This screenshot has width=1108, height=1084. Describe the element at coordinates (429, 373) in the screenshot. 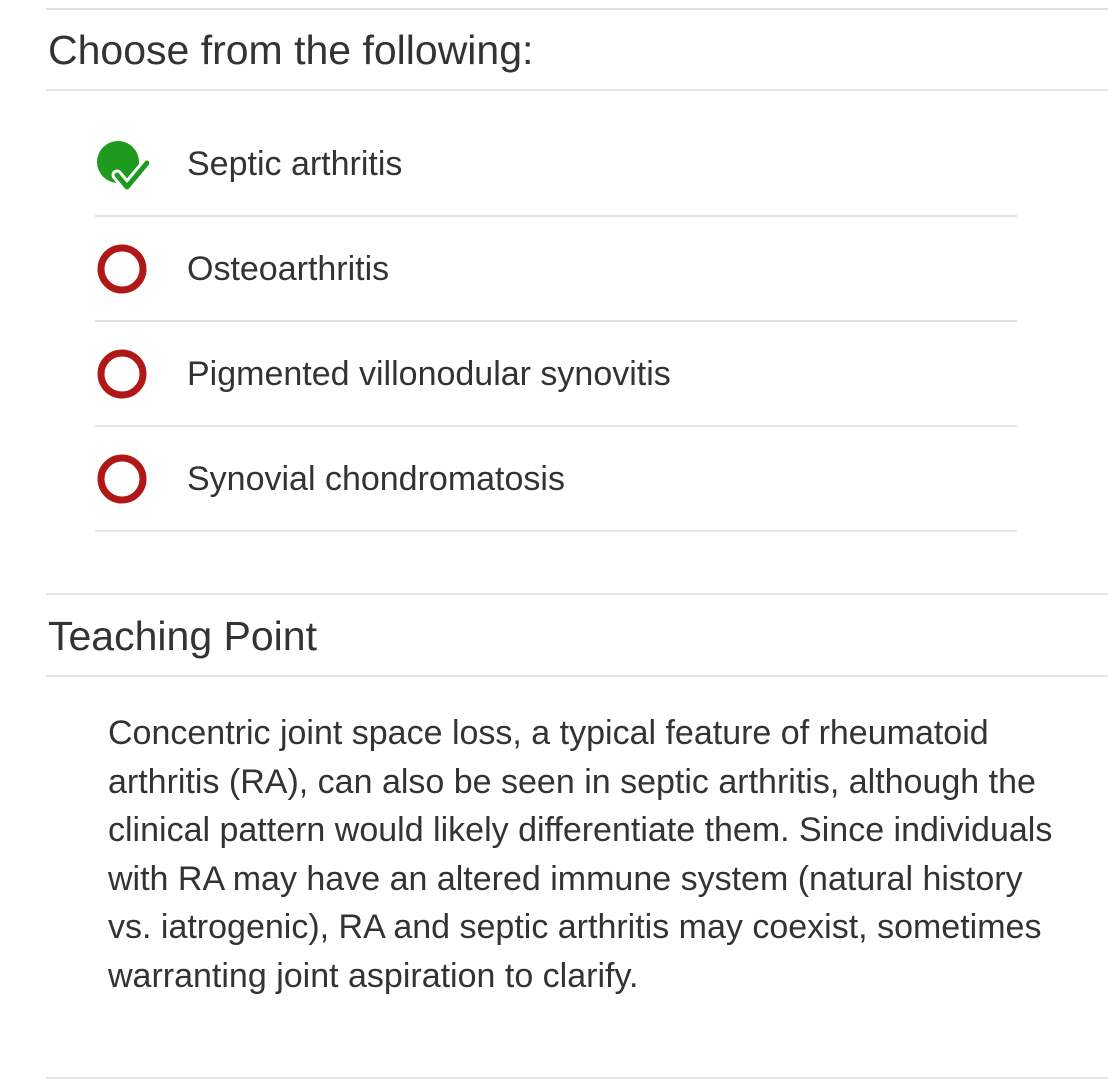

I see `answer-choice-label: Pigmented villonodular synovitis` at that location.